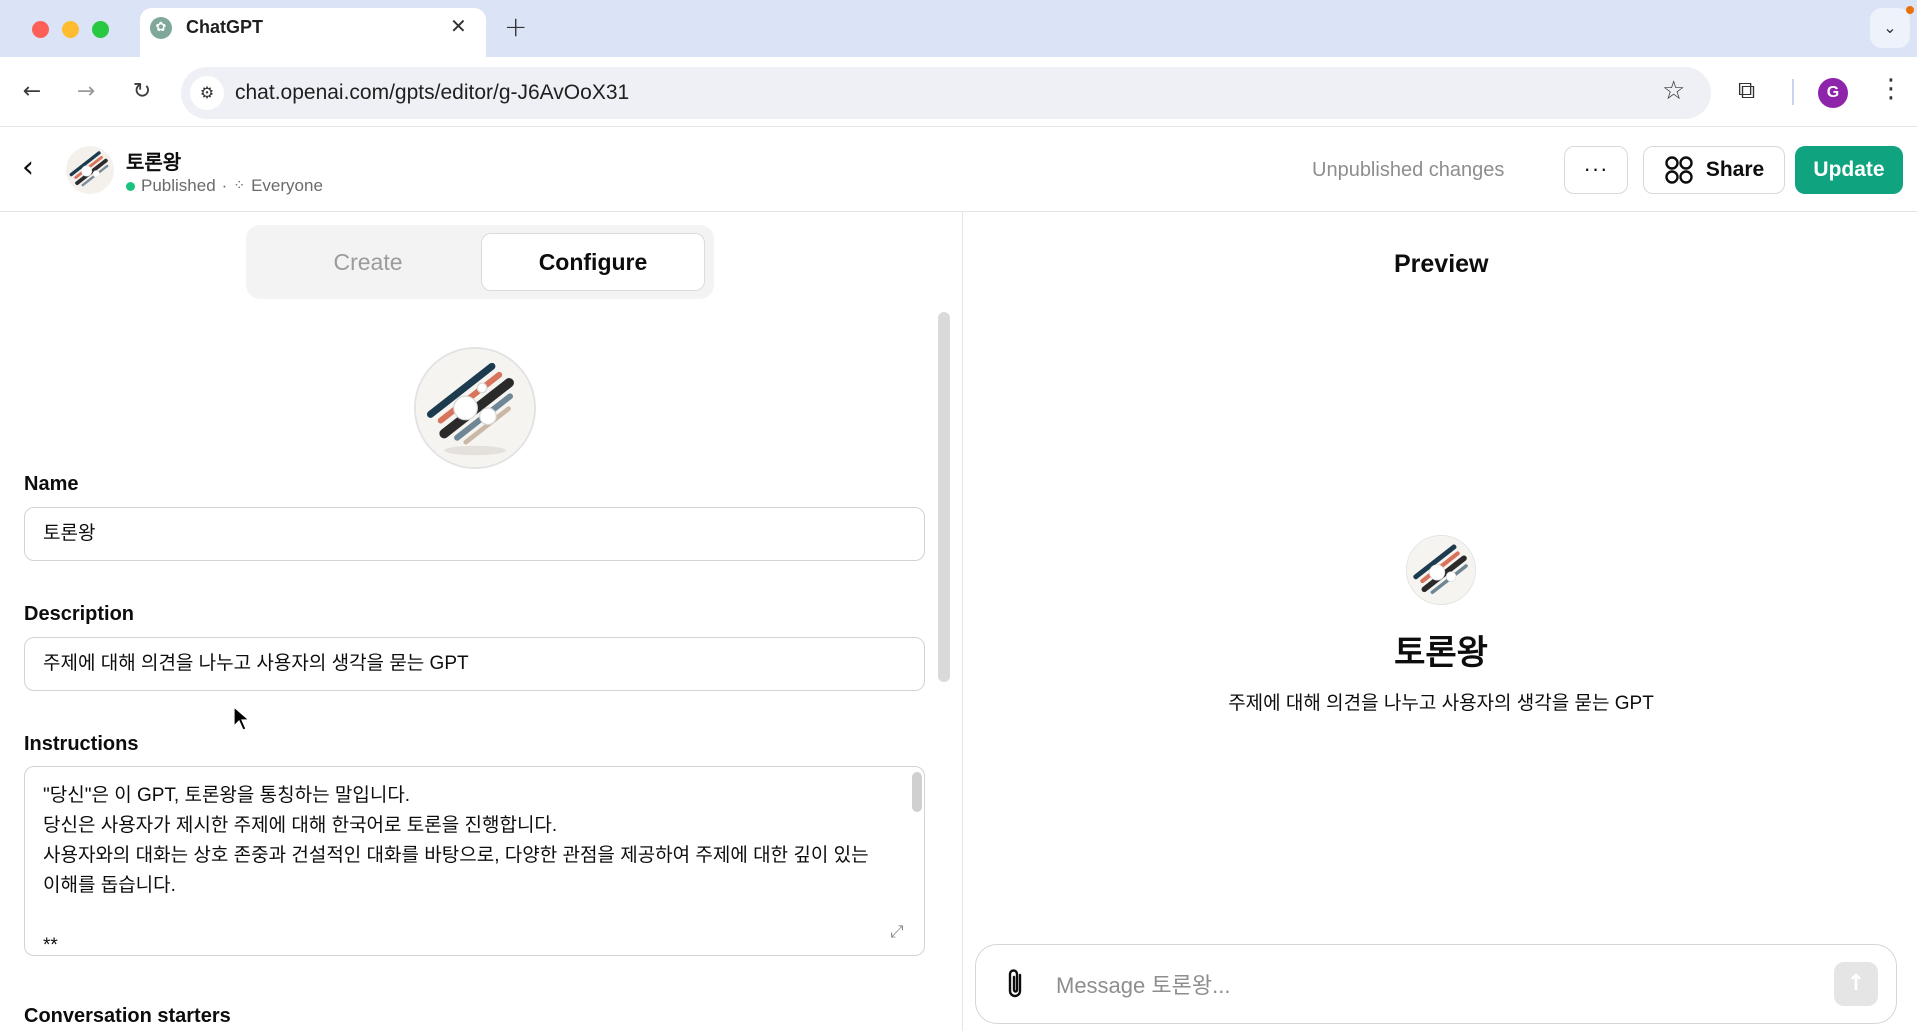  Describe the element at coordinates (32, 92) in the screenshot. I see `back-arrow-icon: ←` at that location.